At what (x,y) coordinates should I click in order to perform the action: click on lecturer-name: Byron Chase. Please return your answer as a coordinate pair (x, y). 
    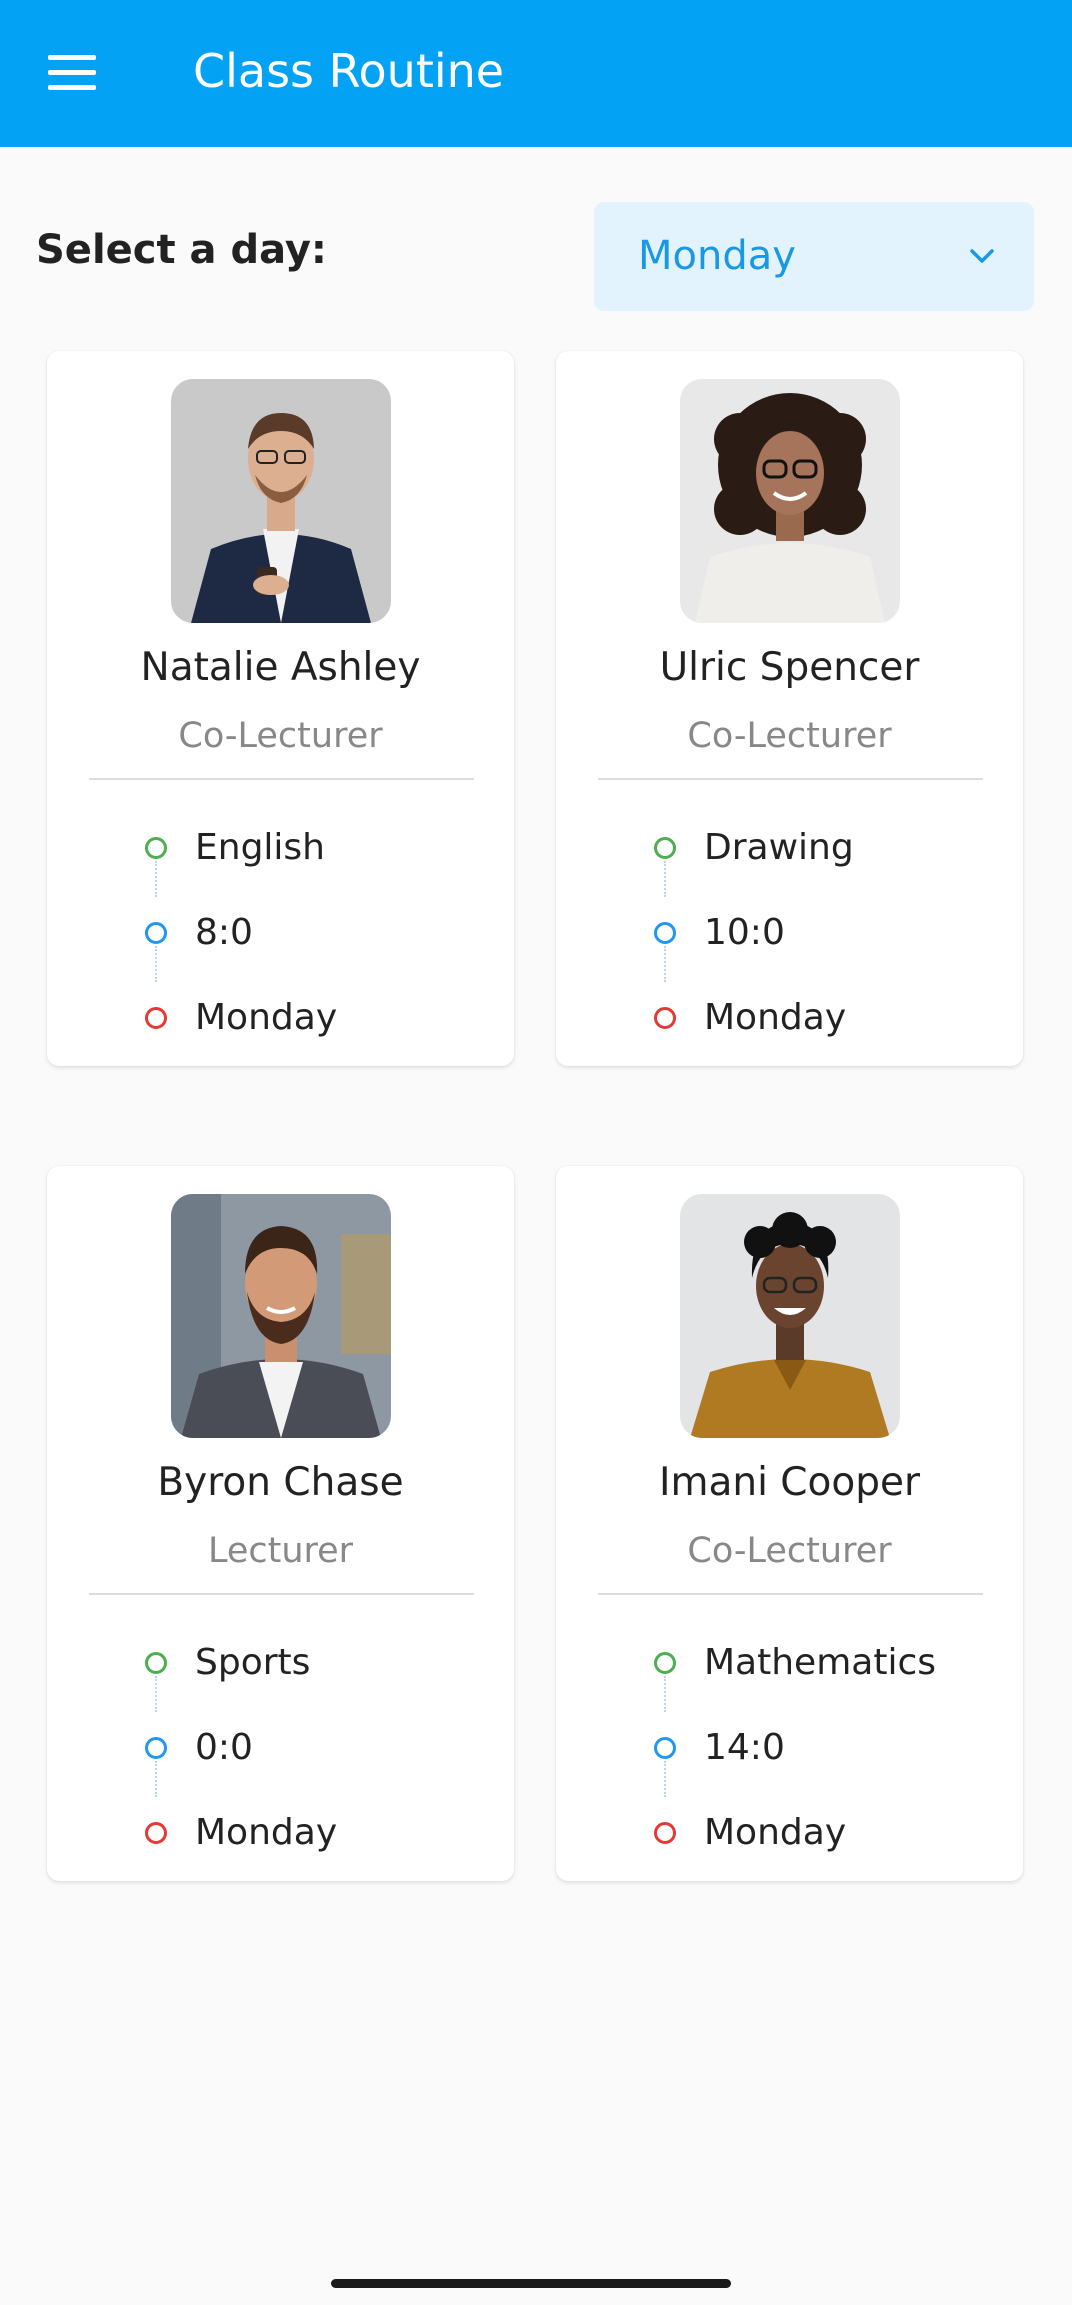
    Looking at the image, I should click on (280, 1482).